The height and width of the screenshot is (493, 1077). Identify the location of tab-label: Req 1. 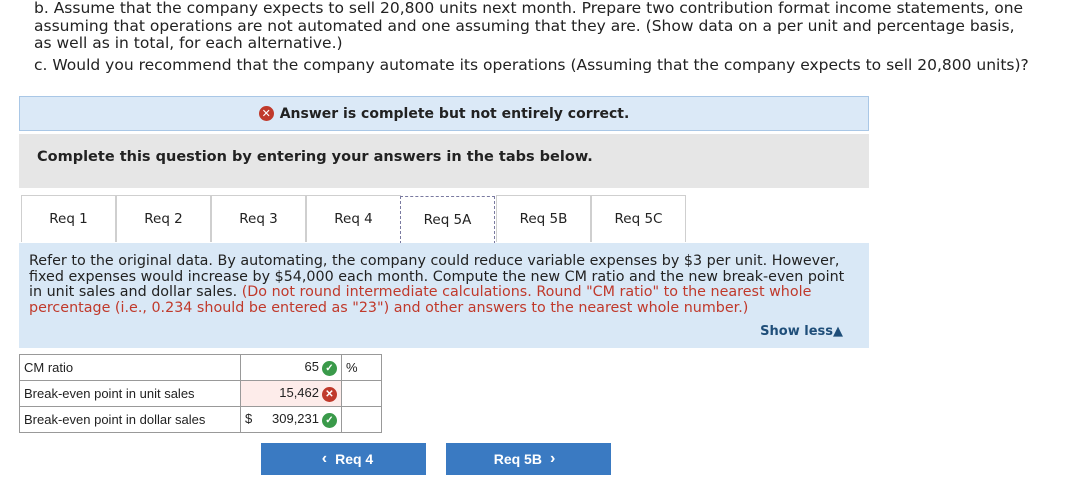
(68, 219).